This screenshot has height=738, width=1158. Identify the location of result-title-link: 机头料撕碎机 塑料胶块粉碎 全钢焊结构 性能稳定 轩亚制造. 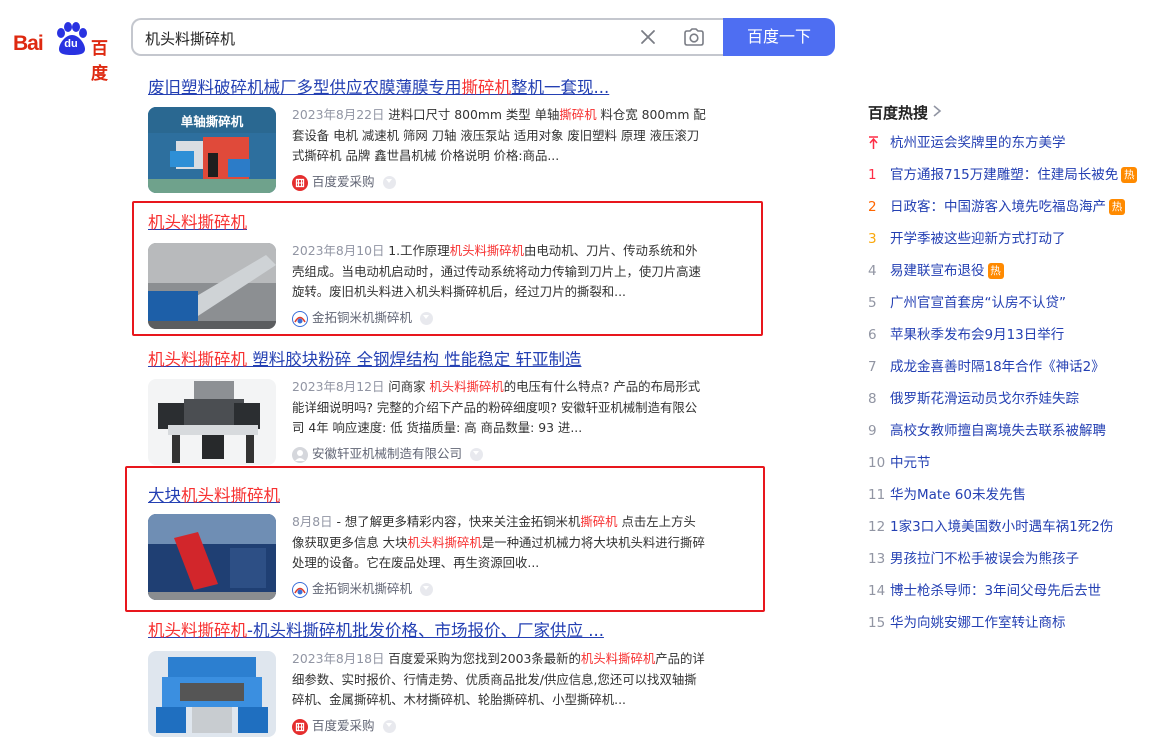
(433, 360).